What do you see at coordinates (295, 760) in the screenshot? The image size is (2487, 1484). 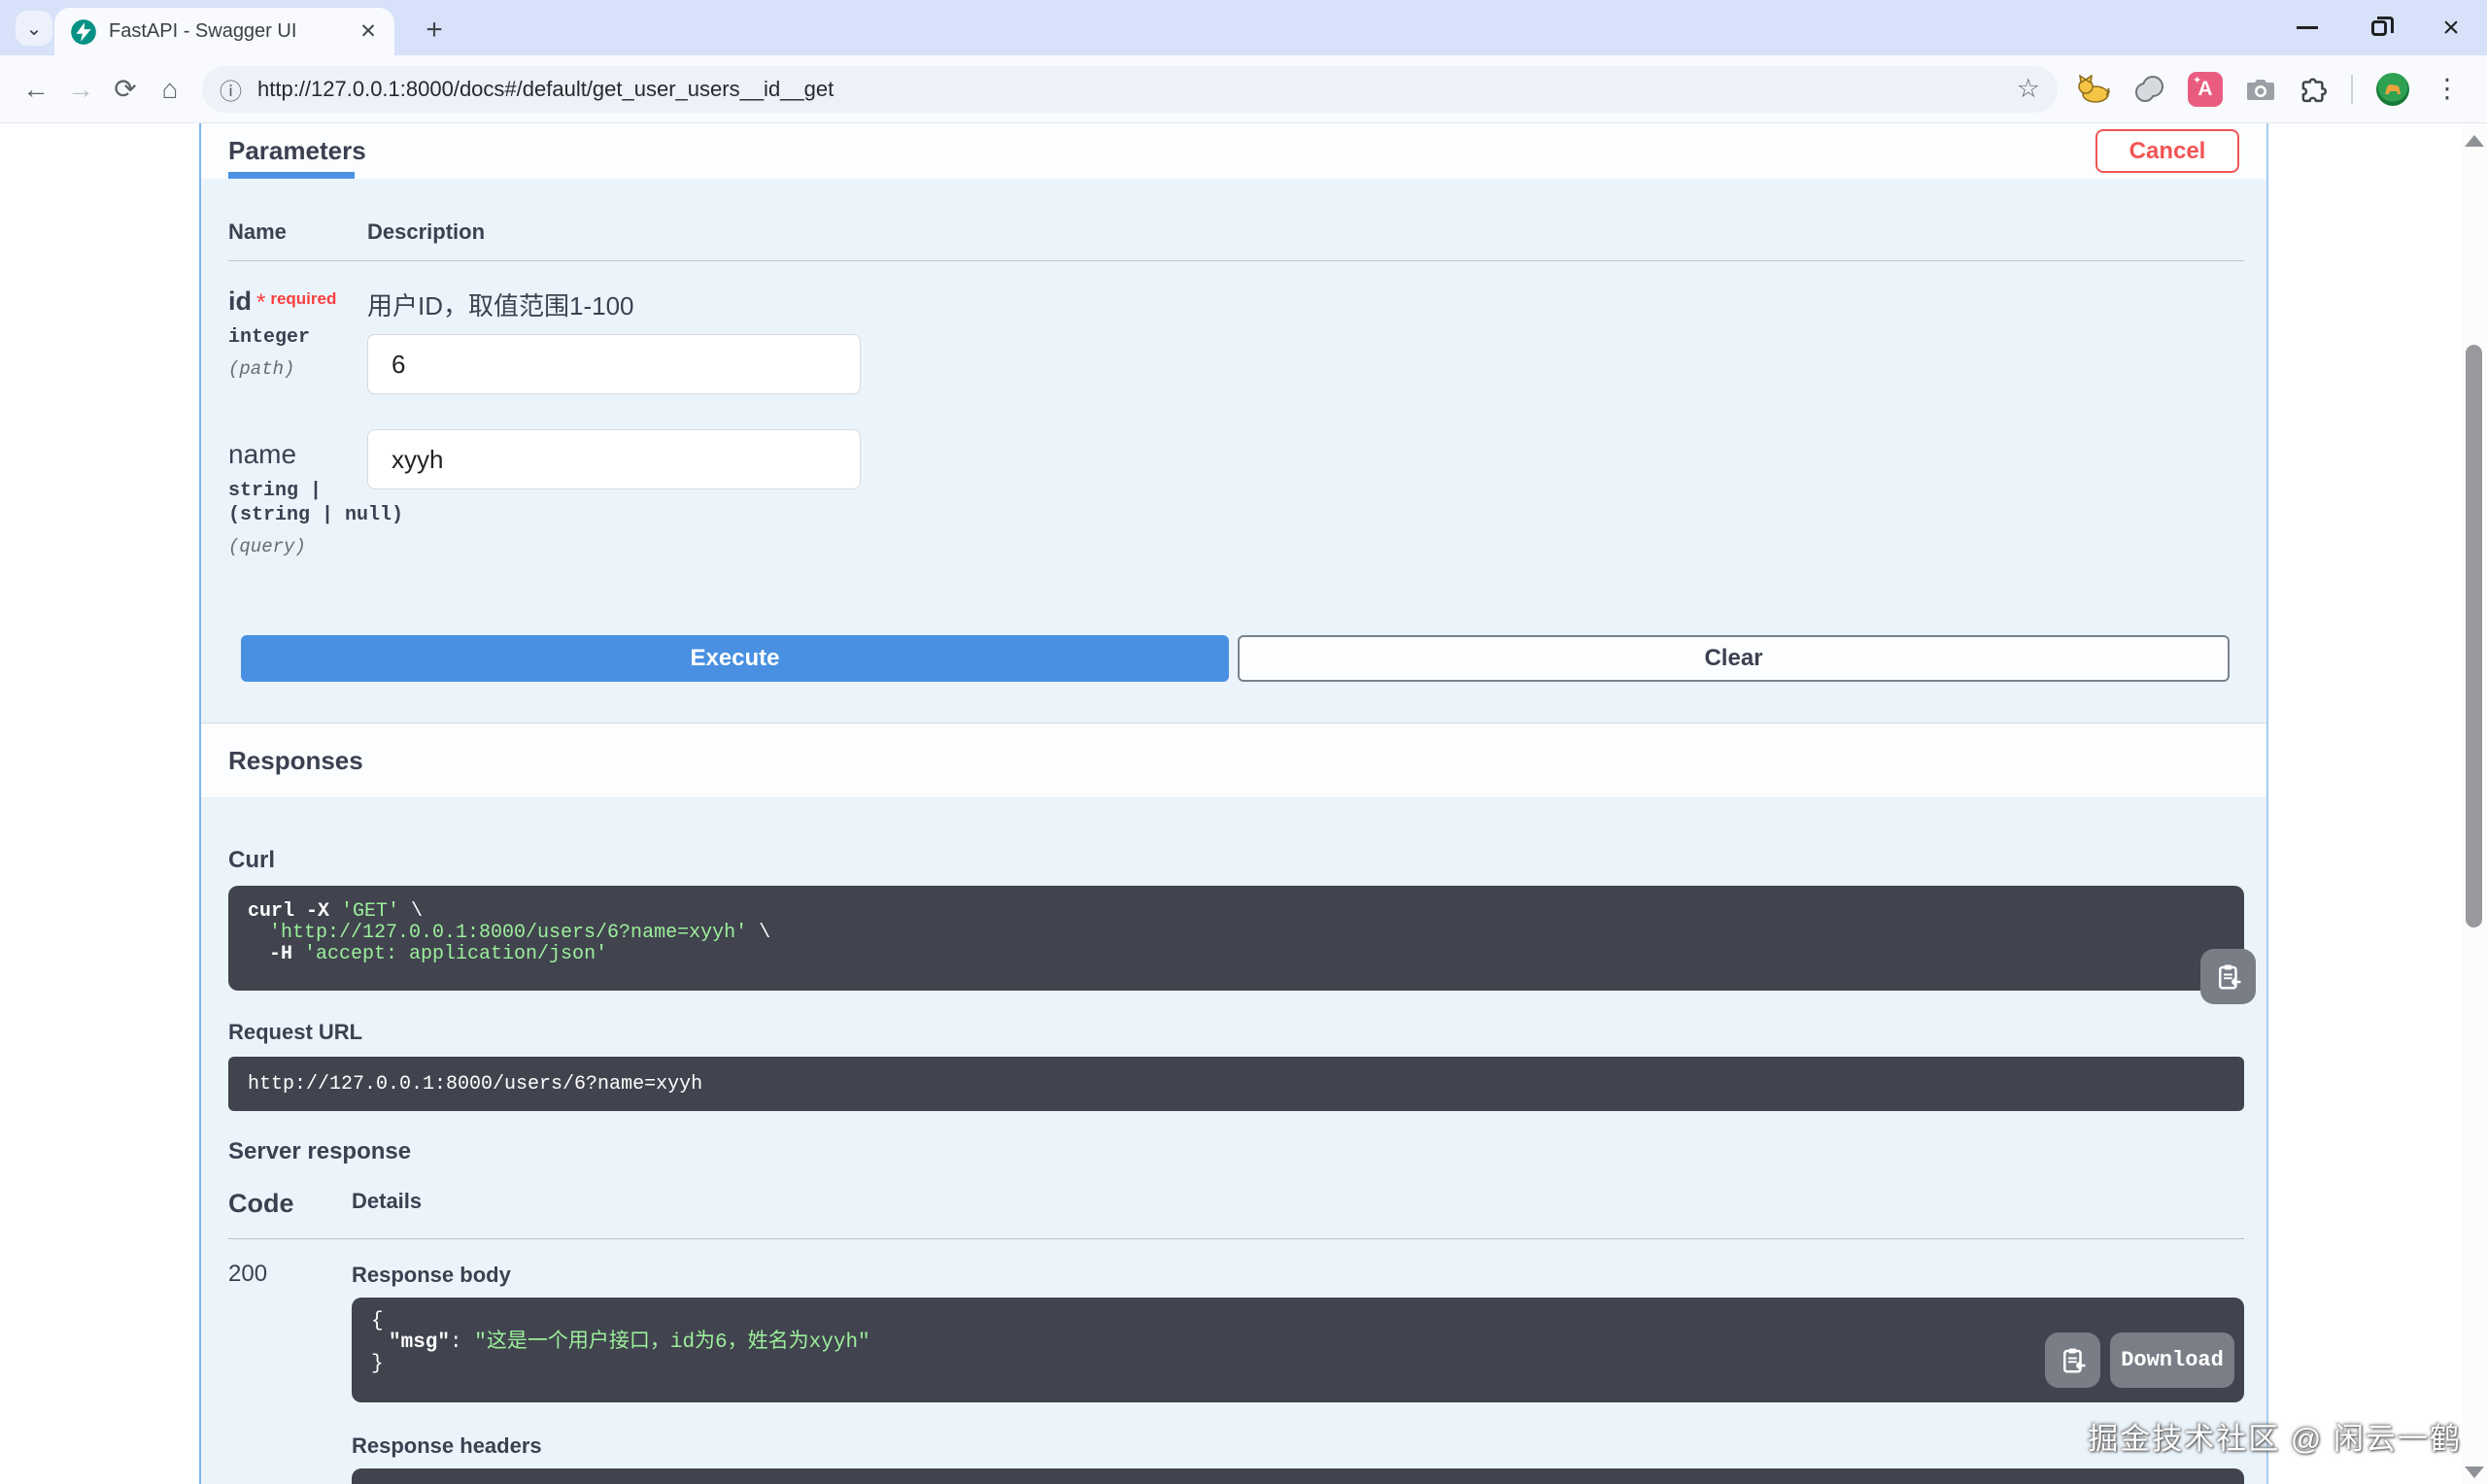 I see `responses-title: Responses` at bounding box center [295, 760].